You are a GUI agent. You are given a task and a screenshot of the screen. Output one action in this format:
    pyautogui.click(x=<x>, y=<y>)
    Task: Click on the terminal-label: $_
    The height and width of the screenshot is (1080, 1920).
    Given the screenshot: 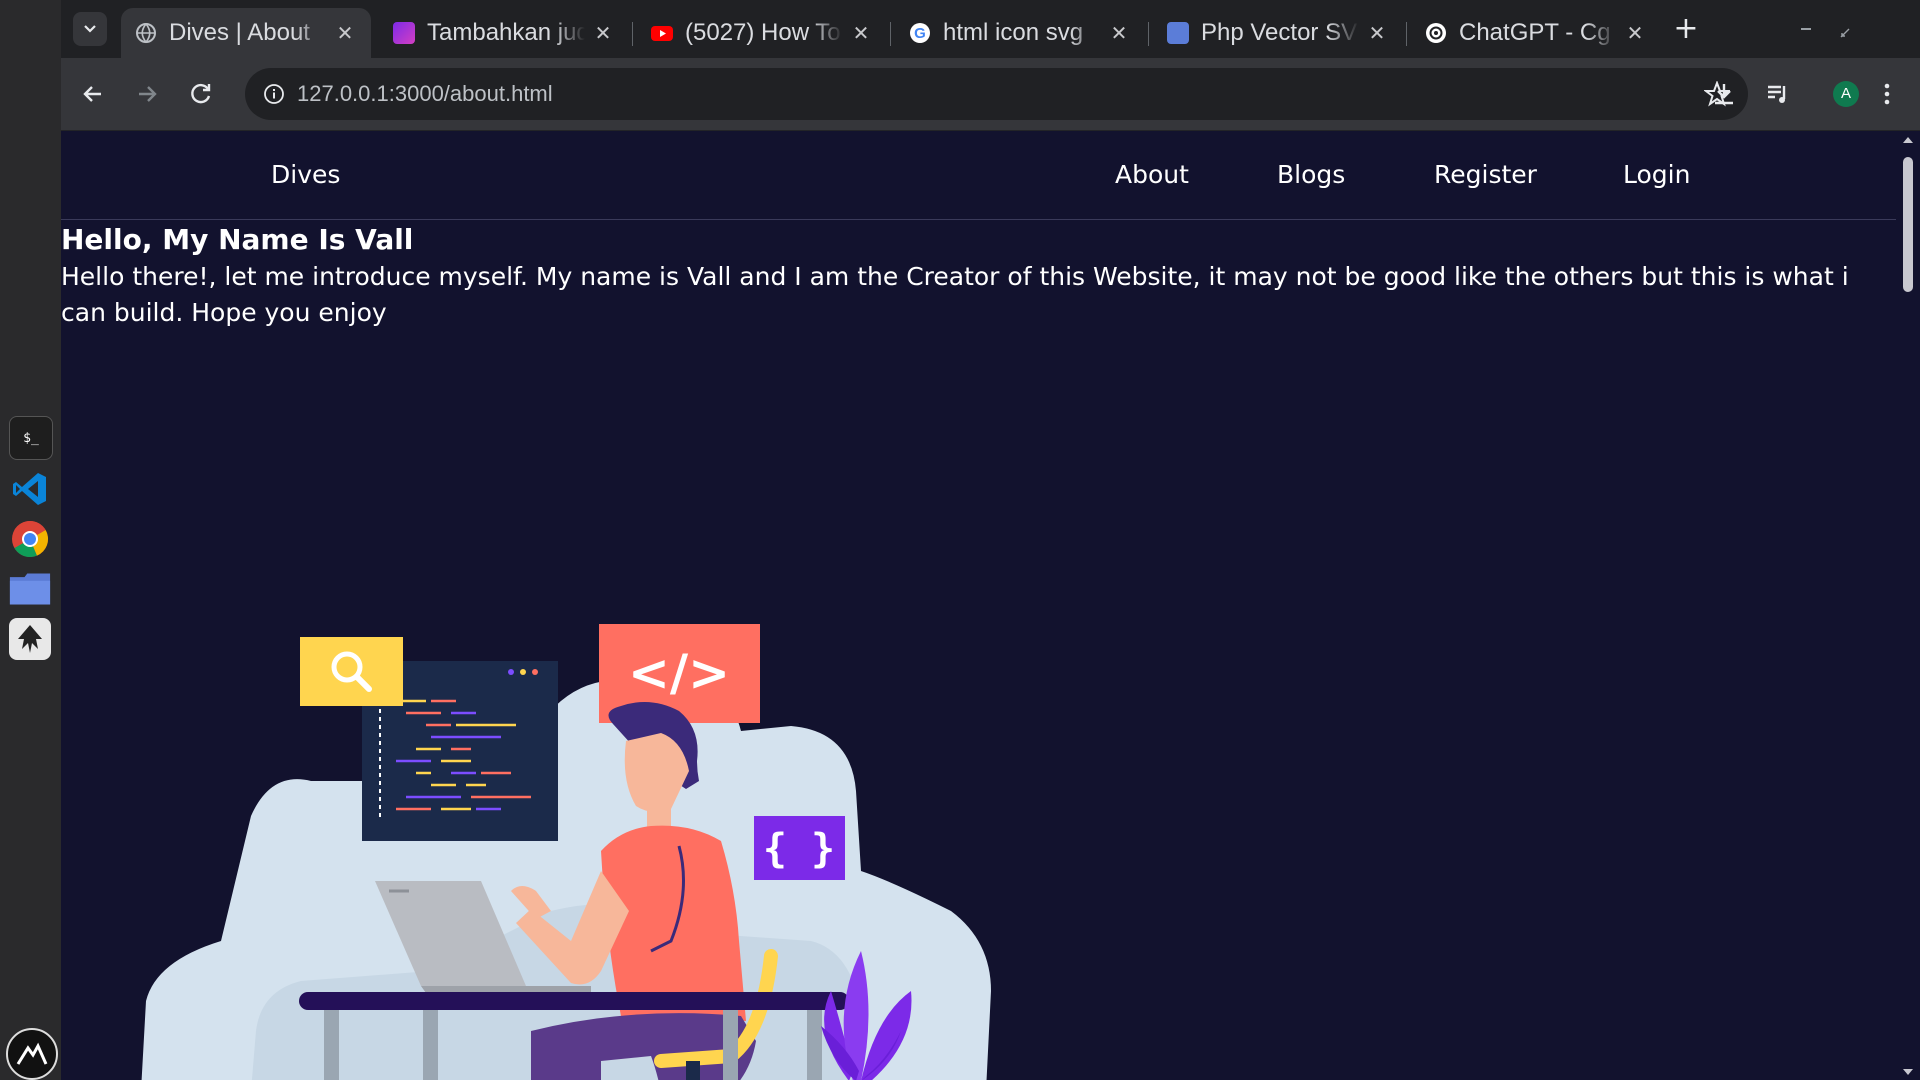 What is the action you would take?
    pyautogui.click(x=31, y=438)
    